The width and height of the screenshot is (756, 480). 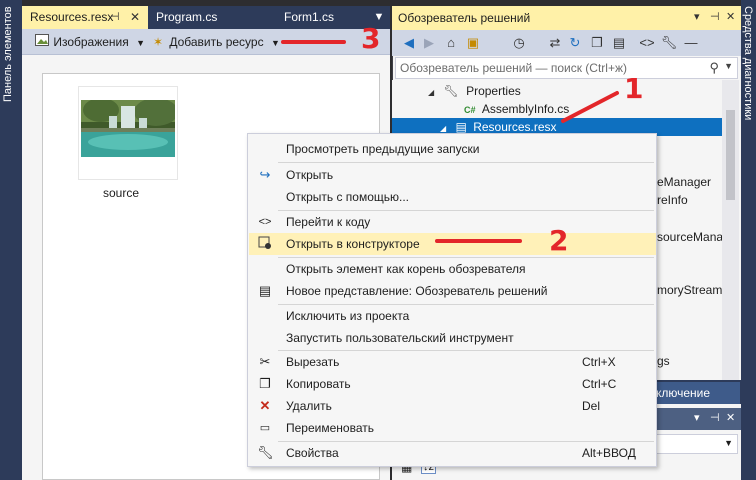 I want to click on annotation-number-3: 3, so click(x=371, y=38).